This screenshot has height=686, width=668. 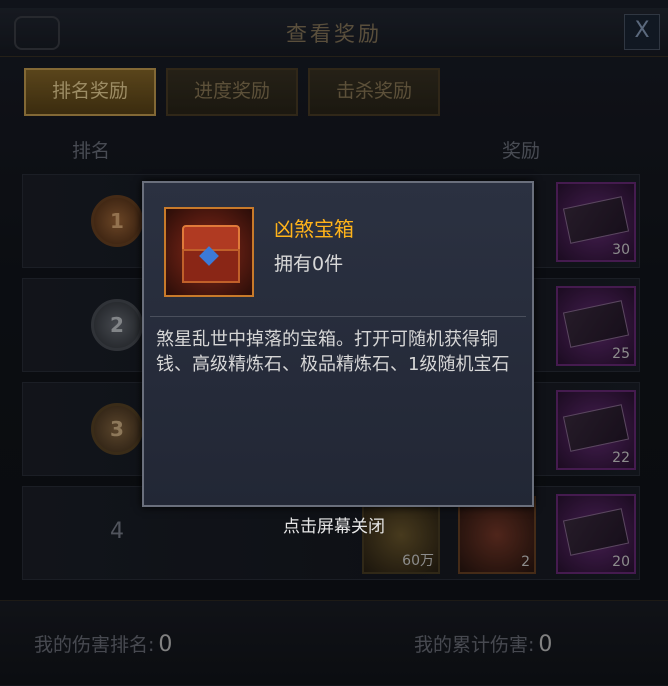 I want to click on item-owned-count: 拥有0件, so click(x=309, y=264).